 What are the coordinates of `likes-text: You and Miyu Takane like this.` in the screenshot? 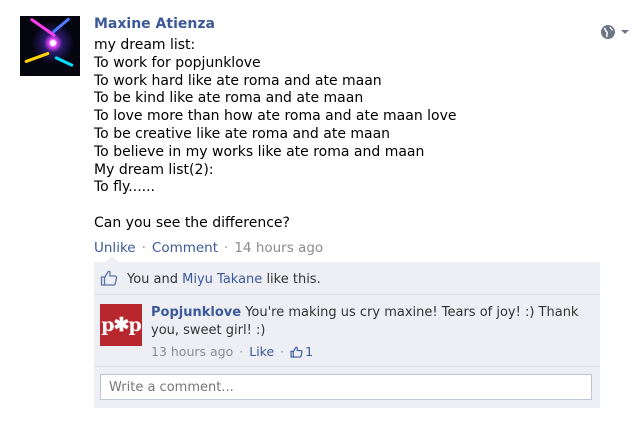 It's located at (224, 279).